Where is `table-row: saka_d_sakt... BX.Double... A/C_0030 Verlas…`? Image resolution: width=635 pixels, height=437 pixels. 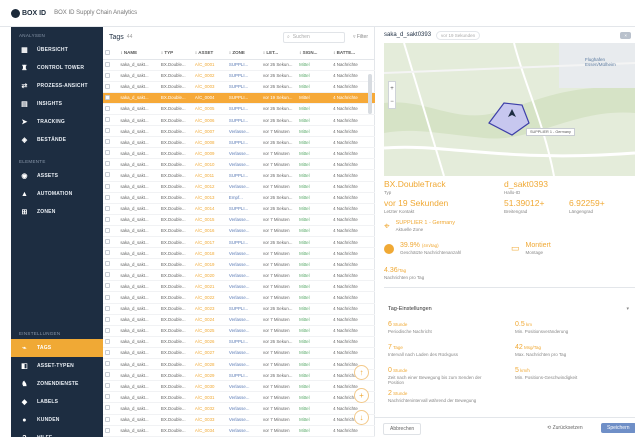 table-row: saka_d_sakt... BX.Double... A/C_0030 Verlas… is located at coordinates (239, 386).